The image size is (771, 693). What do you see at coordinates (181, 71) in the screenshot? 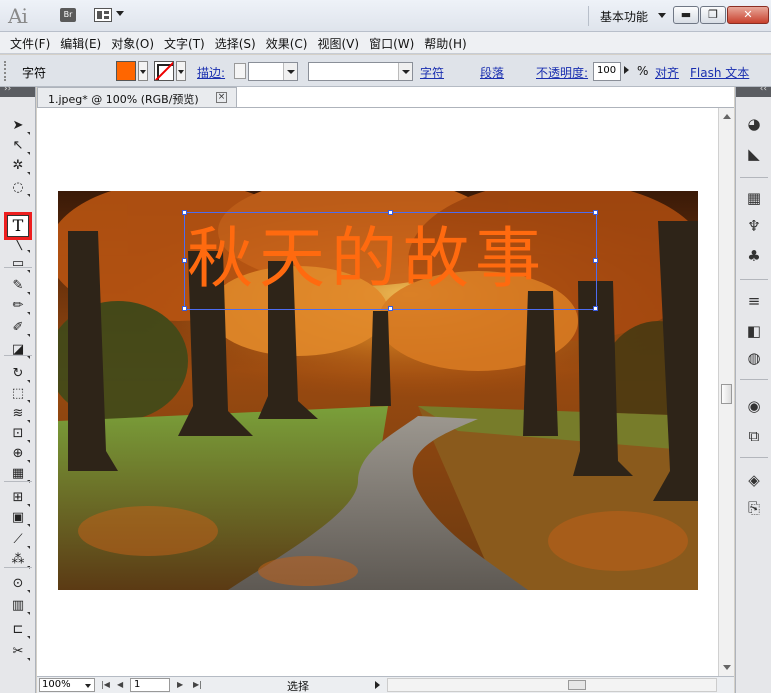
I see `stroke-dropdown` at bounding box center [181, 71].